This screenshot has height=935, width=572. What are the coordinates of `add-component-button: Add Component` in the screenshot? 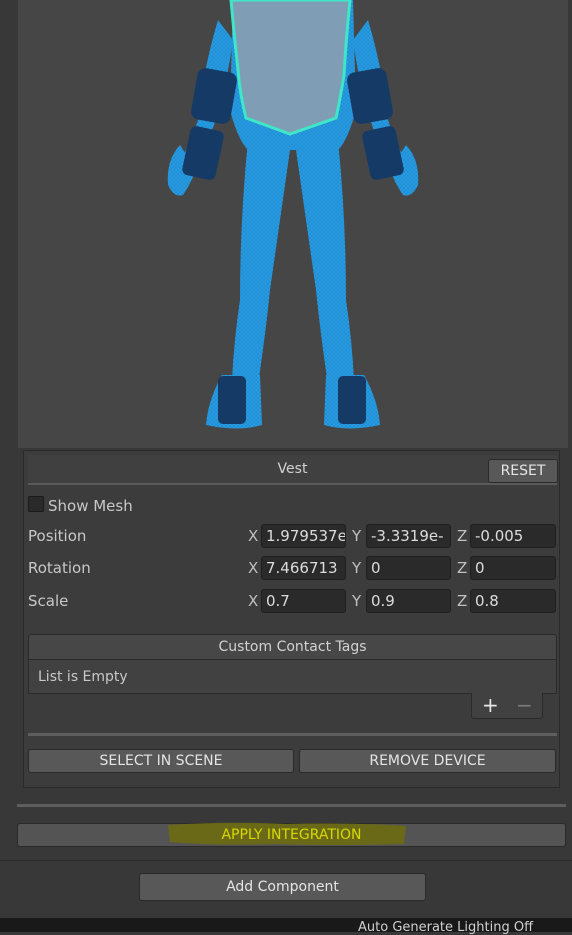 It's located at (282, 887).